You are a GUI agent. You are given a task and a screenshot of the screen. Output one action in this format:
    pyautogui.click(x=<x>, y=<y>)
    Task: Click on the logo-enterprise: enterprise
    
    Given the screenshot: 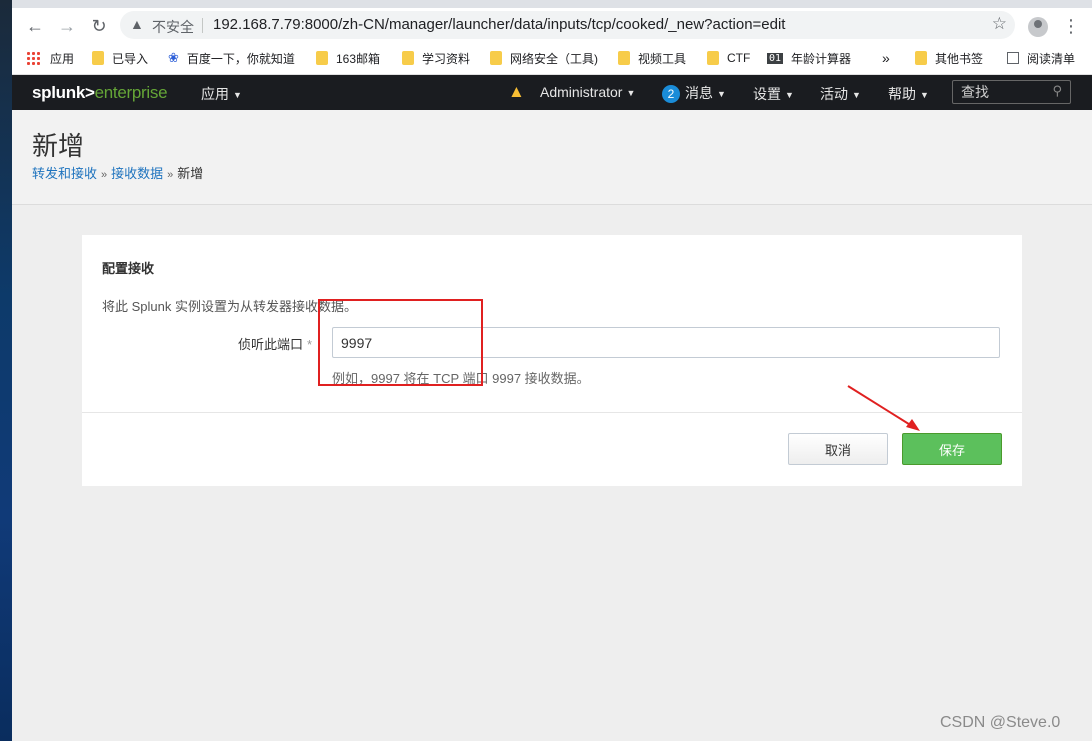 What is the action you would take?
    pyautogui.click(x=131, y=92)
    